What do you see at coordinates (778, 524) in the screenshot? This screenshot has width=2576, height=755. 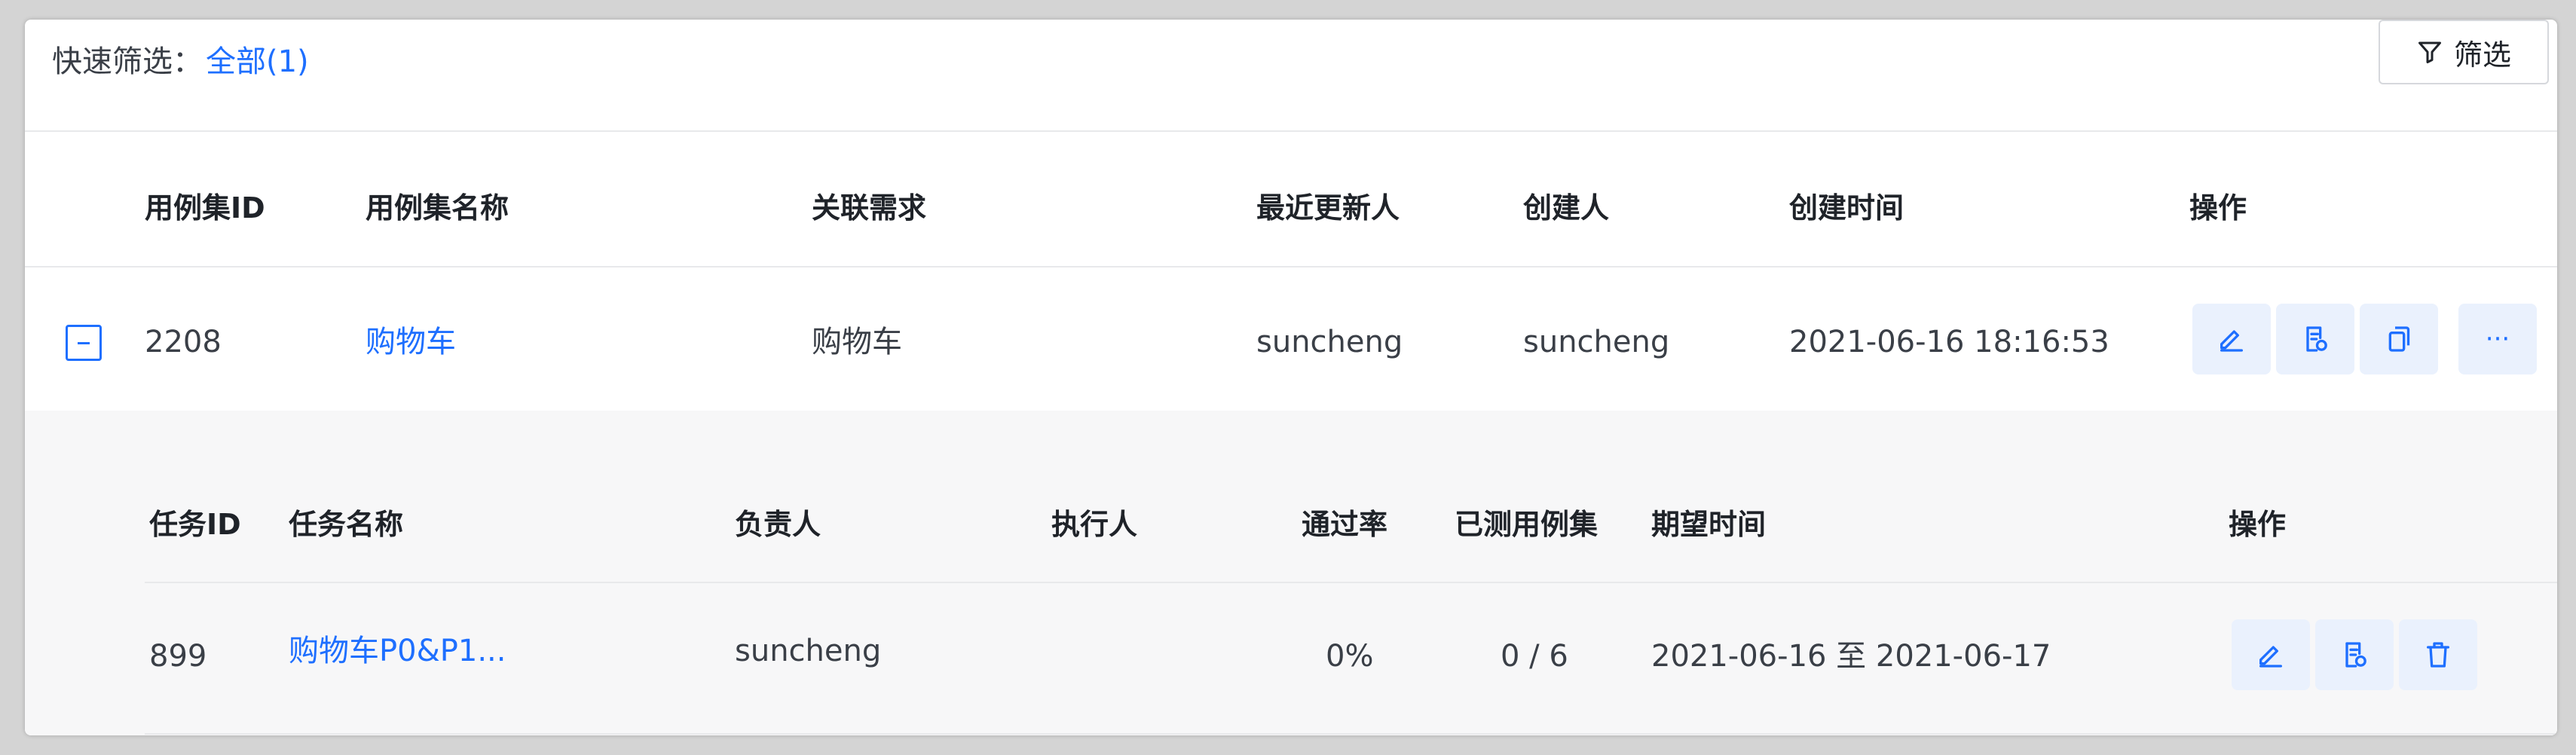 I see `header-owner: 负责人` at bounding box center [778, 524].